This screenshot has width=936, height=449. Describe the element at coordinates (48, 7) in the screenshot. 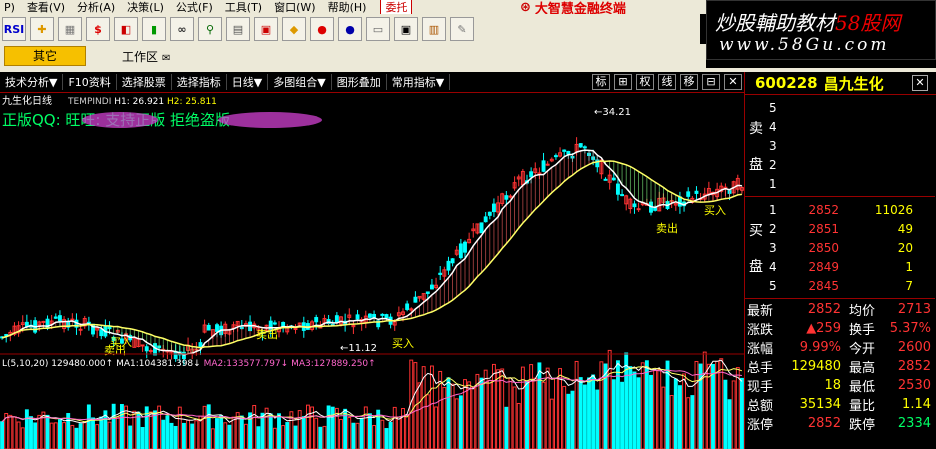

I see `menu-view: 查看(V)` at that location.